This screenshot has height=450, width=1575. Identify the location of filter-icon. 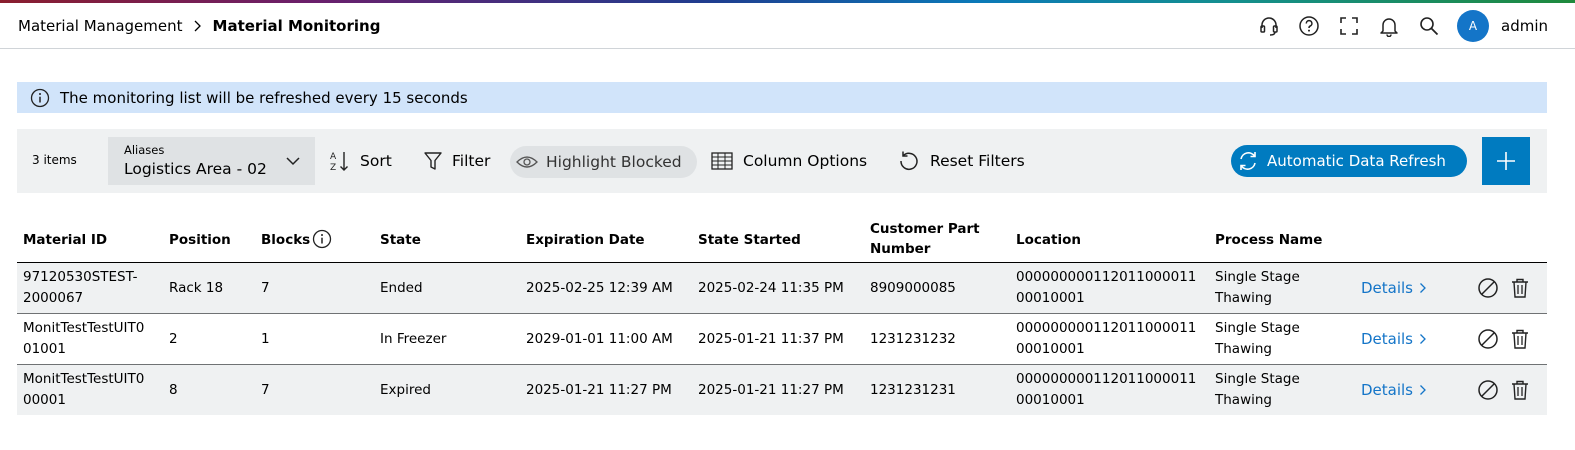
(433, 161).